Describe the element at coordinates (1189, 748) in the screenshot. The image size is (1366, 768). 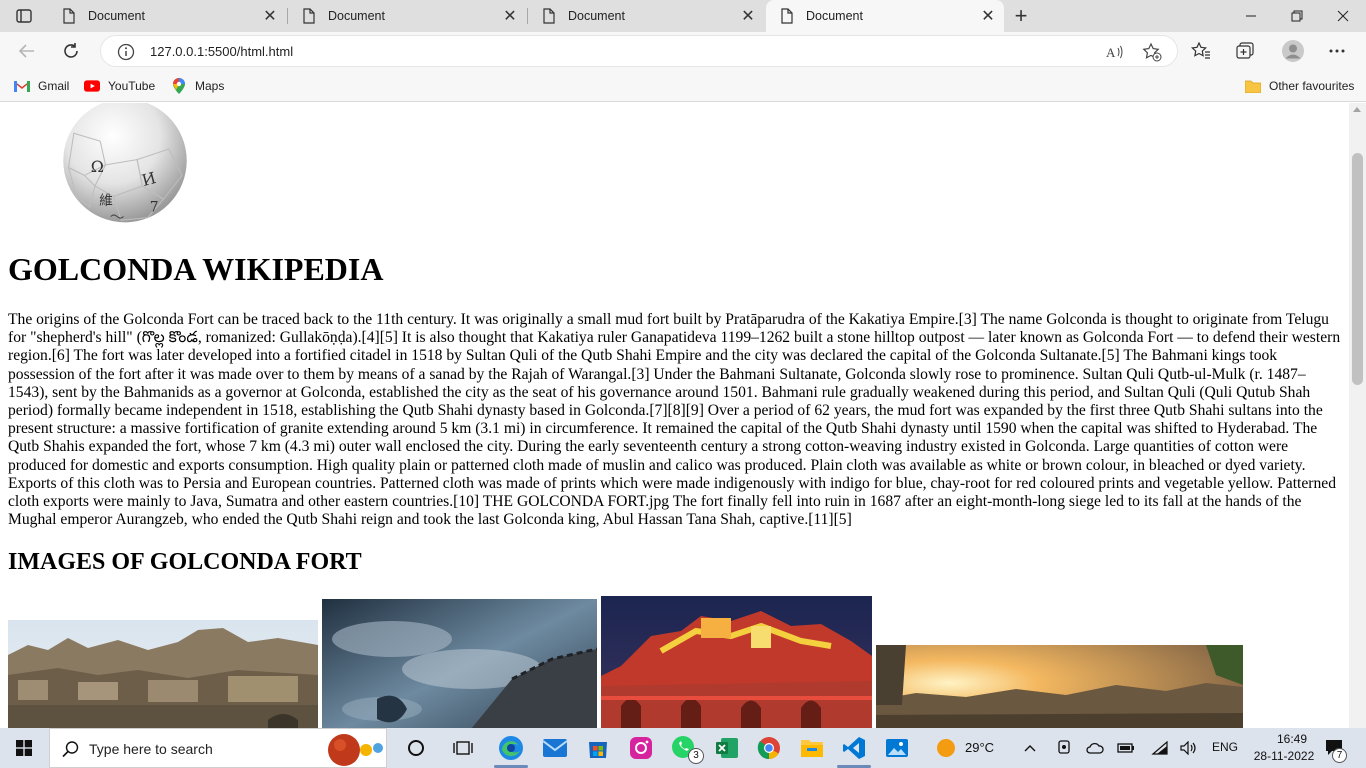
I see `volume-icon` at that location.